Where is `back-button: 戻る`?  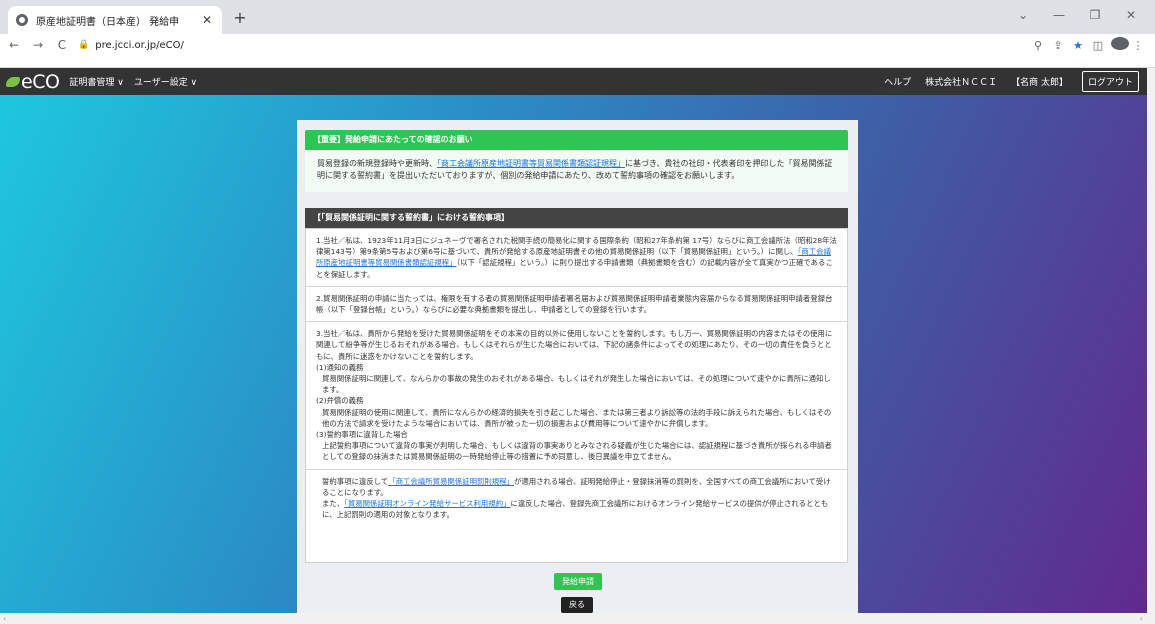
back-button: 戻る is located at coordinates (577, 605).